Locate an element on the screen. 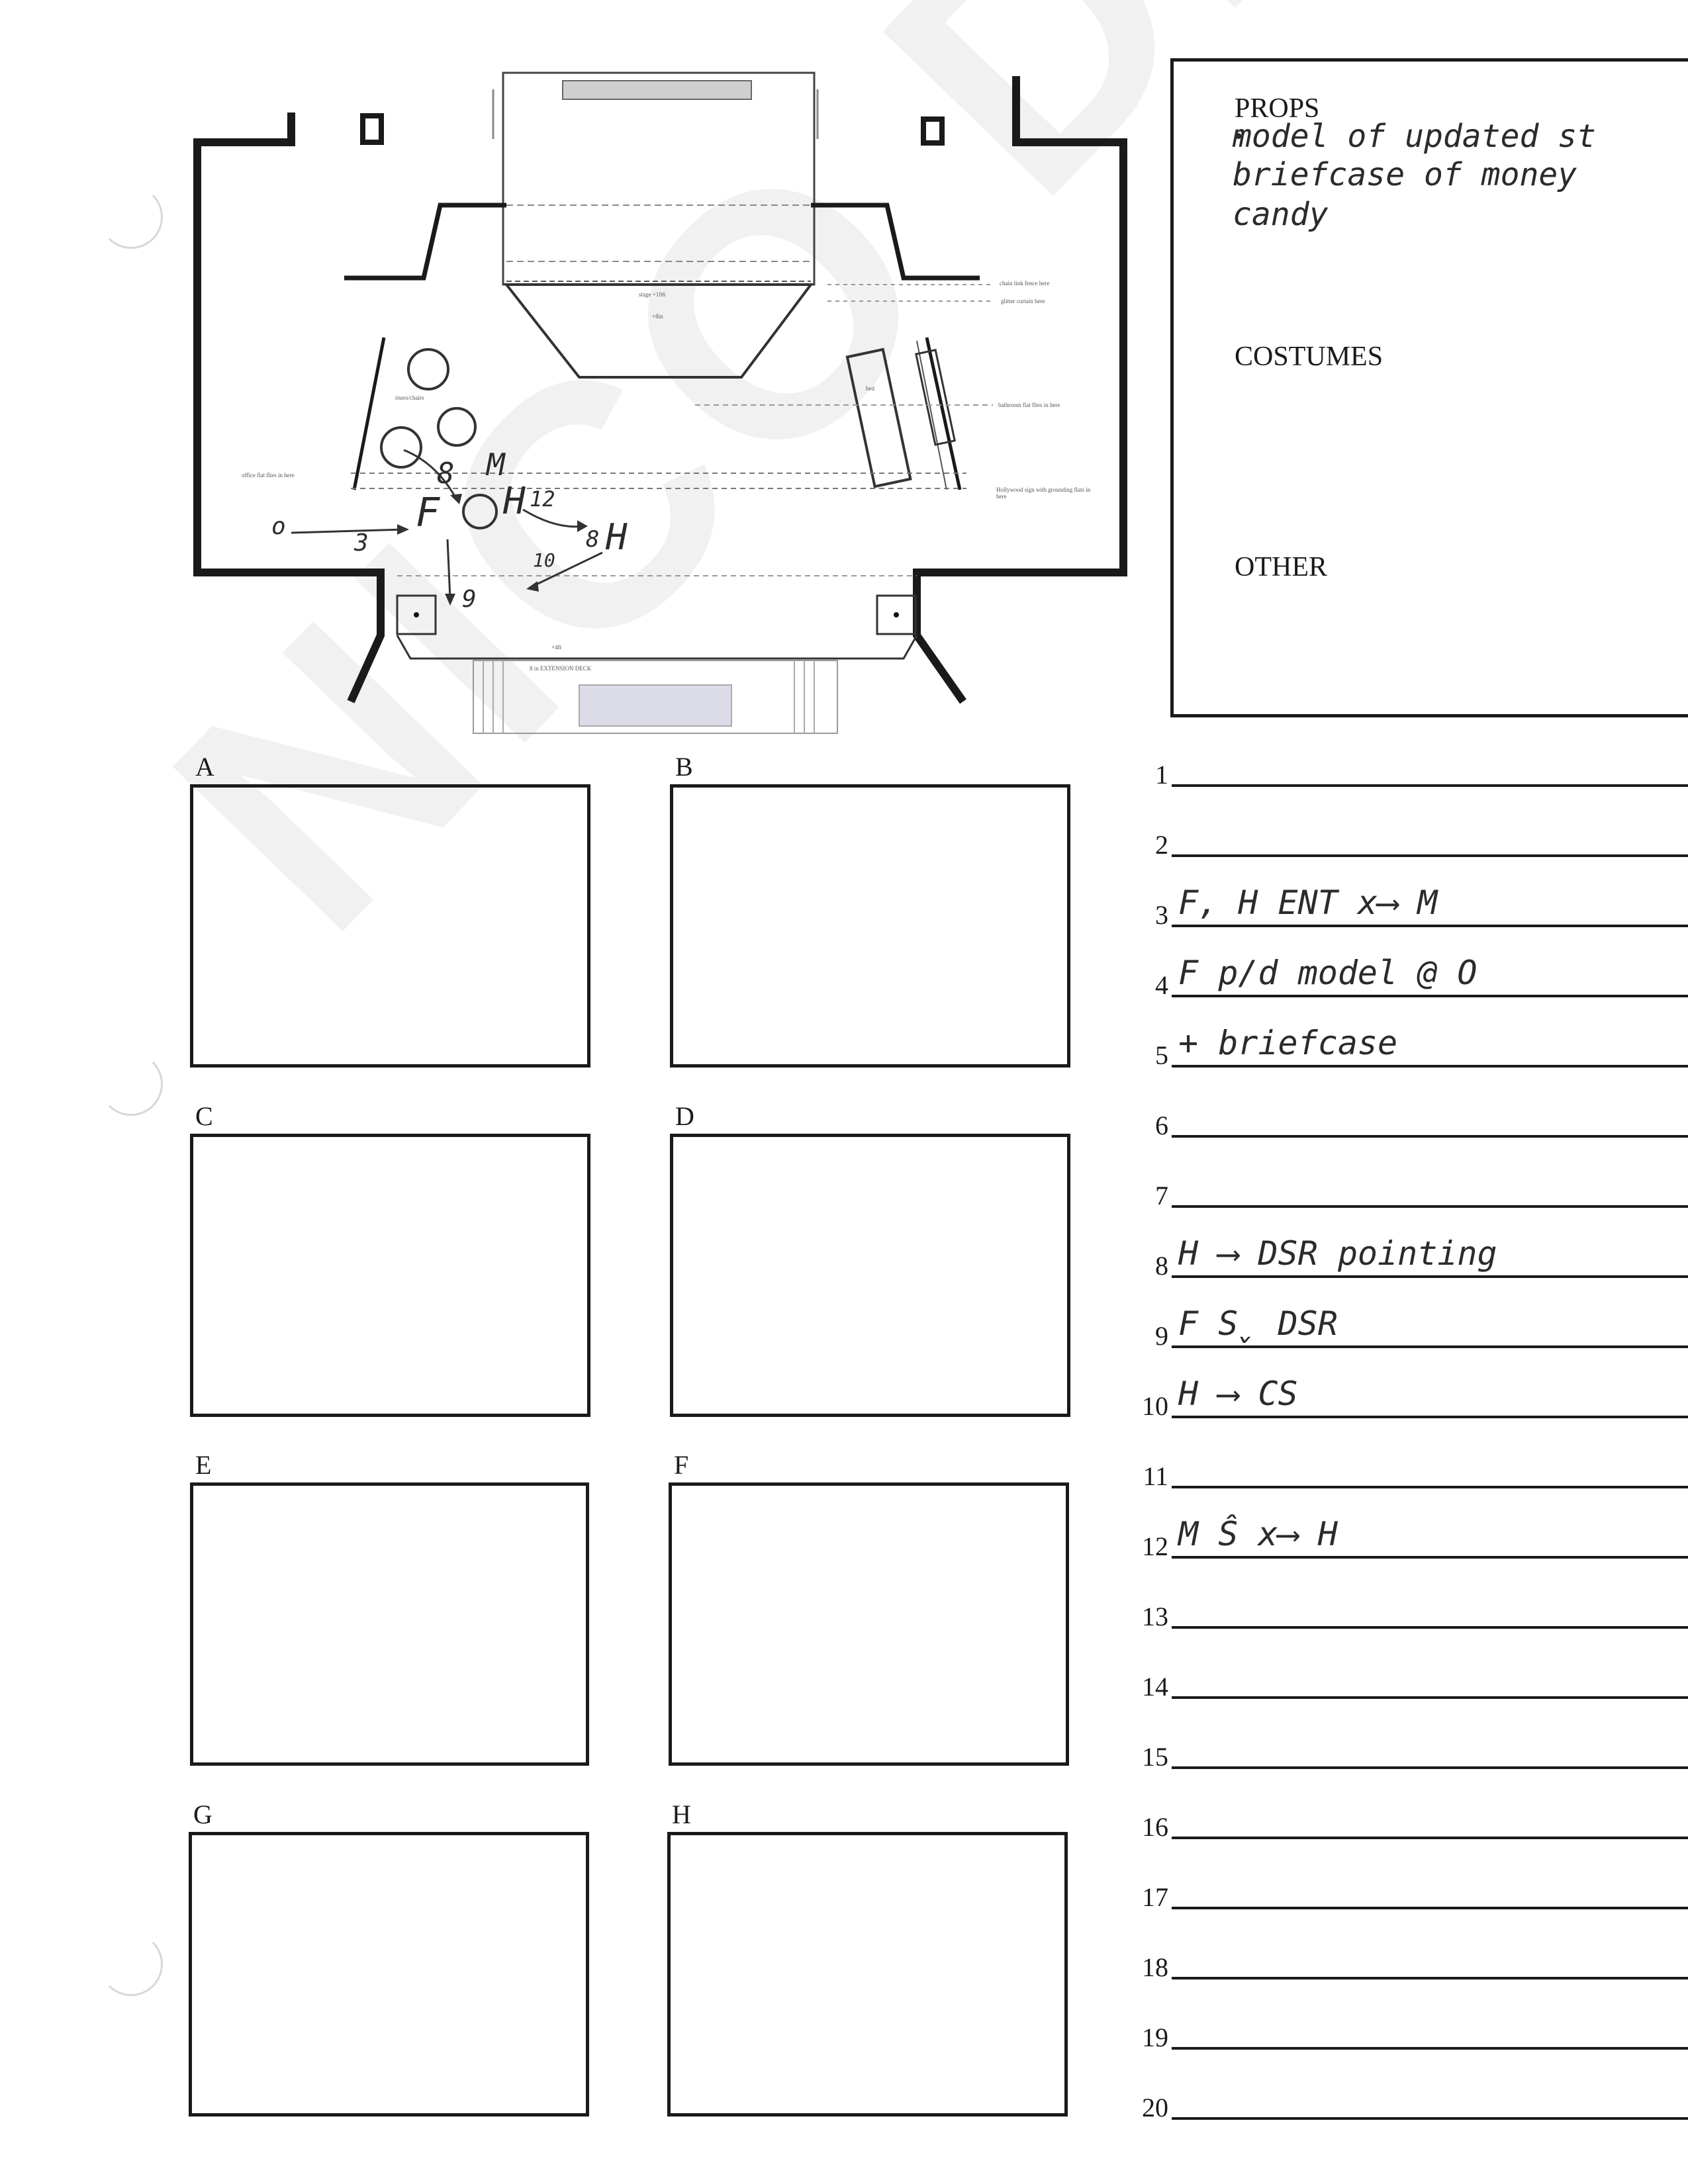 The width and height of the screenshot is (1688, 2184). storyboard-frame-h is located at coordinates (867, 1974).